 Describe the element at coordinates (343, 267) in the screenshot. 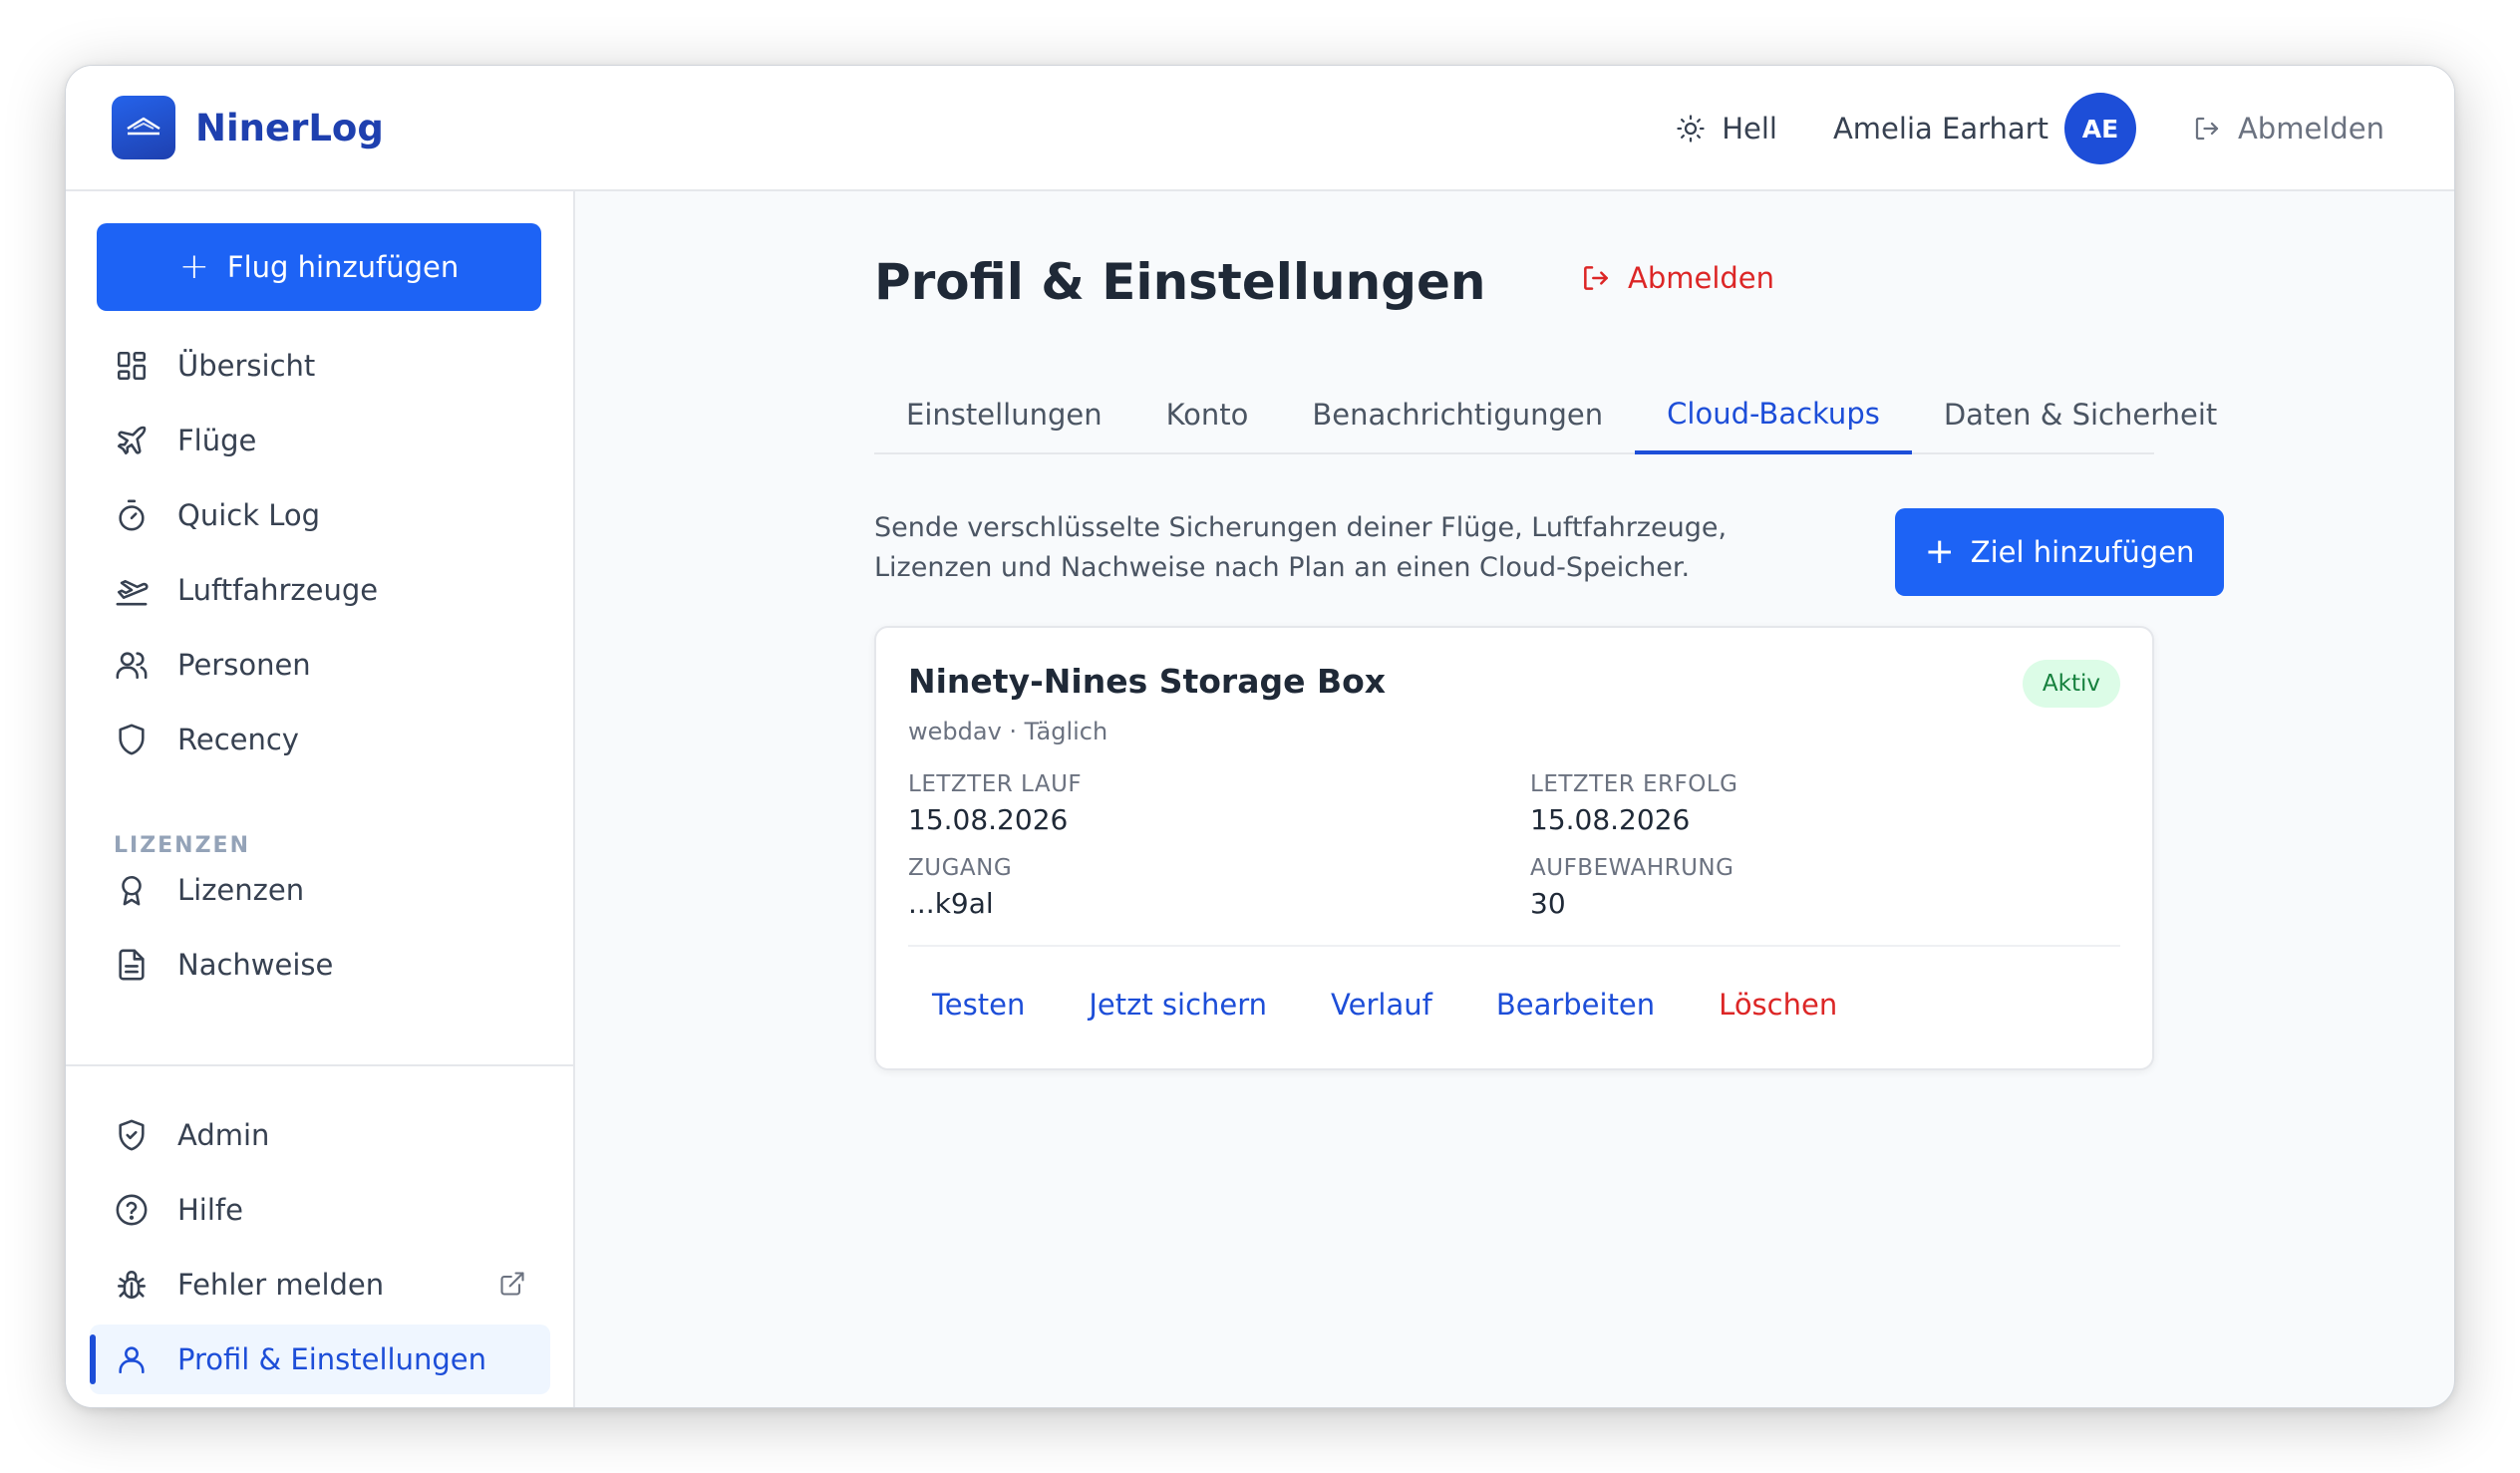

I see `add-flight-label: Flug hinzufügen` at that location.